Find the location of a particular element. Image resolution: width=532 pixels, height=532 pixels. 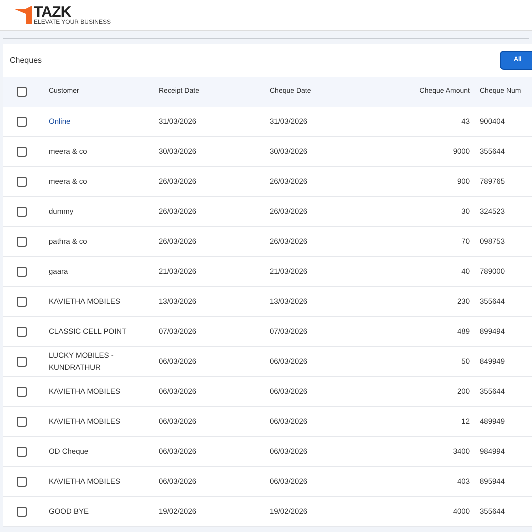

panel-title: Cheques is located at coordinates (26, 60).